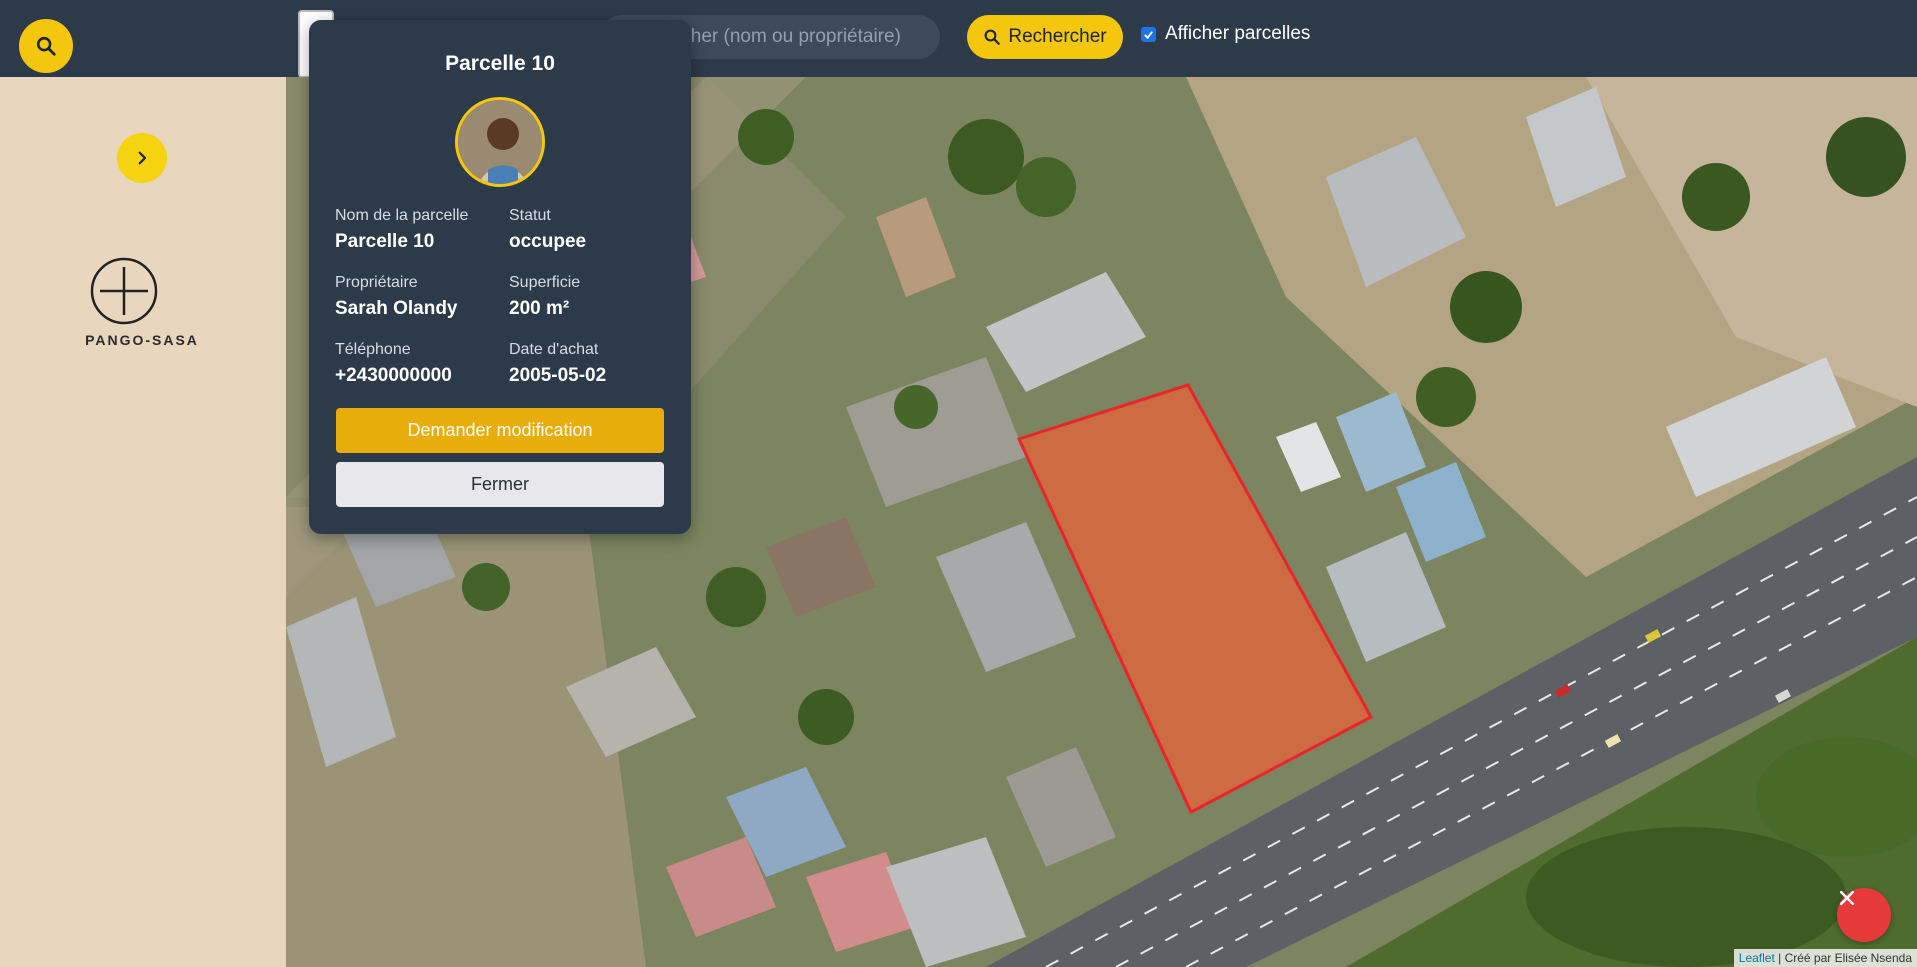  What do you see at coordinates (373, 349) in the screenshot?
I see `phone-label: Téléphone` at bounding box center [373, 349].